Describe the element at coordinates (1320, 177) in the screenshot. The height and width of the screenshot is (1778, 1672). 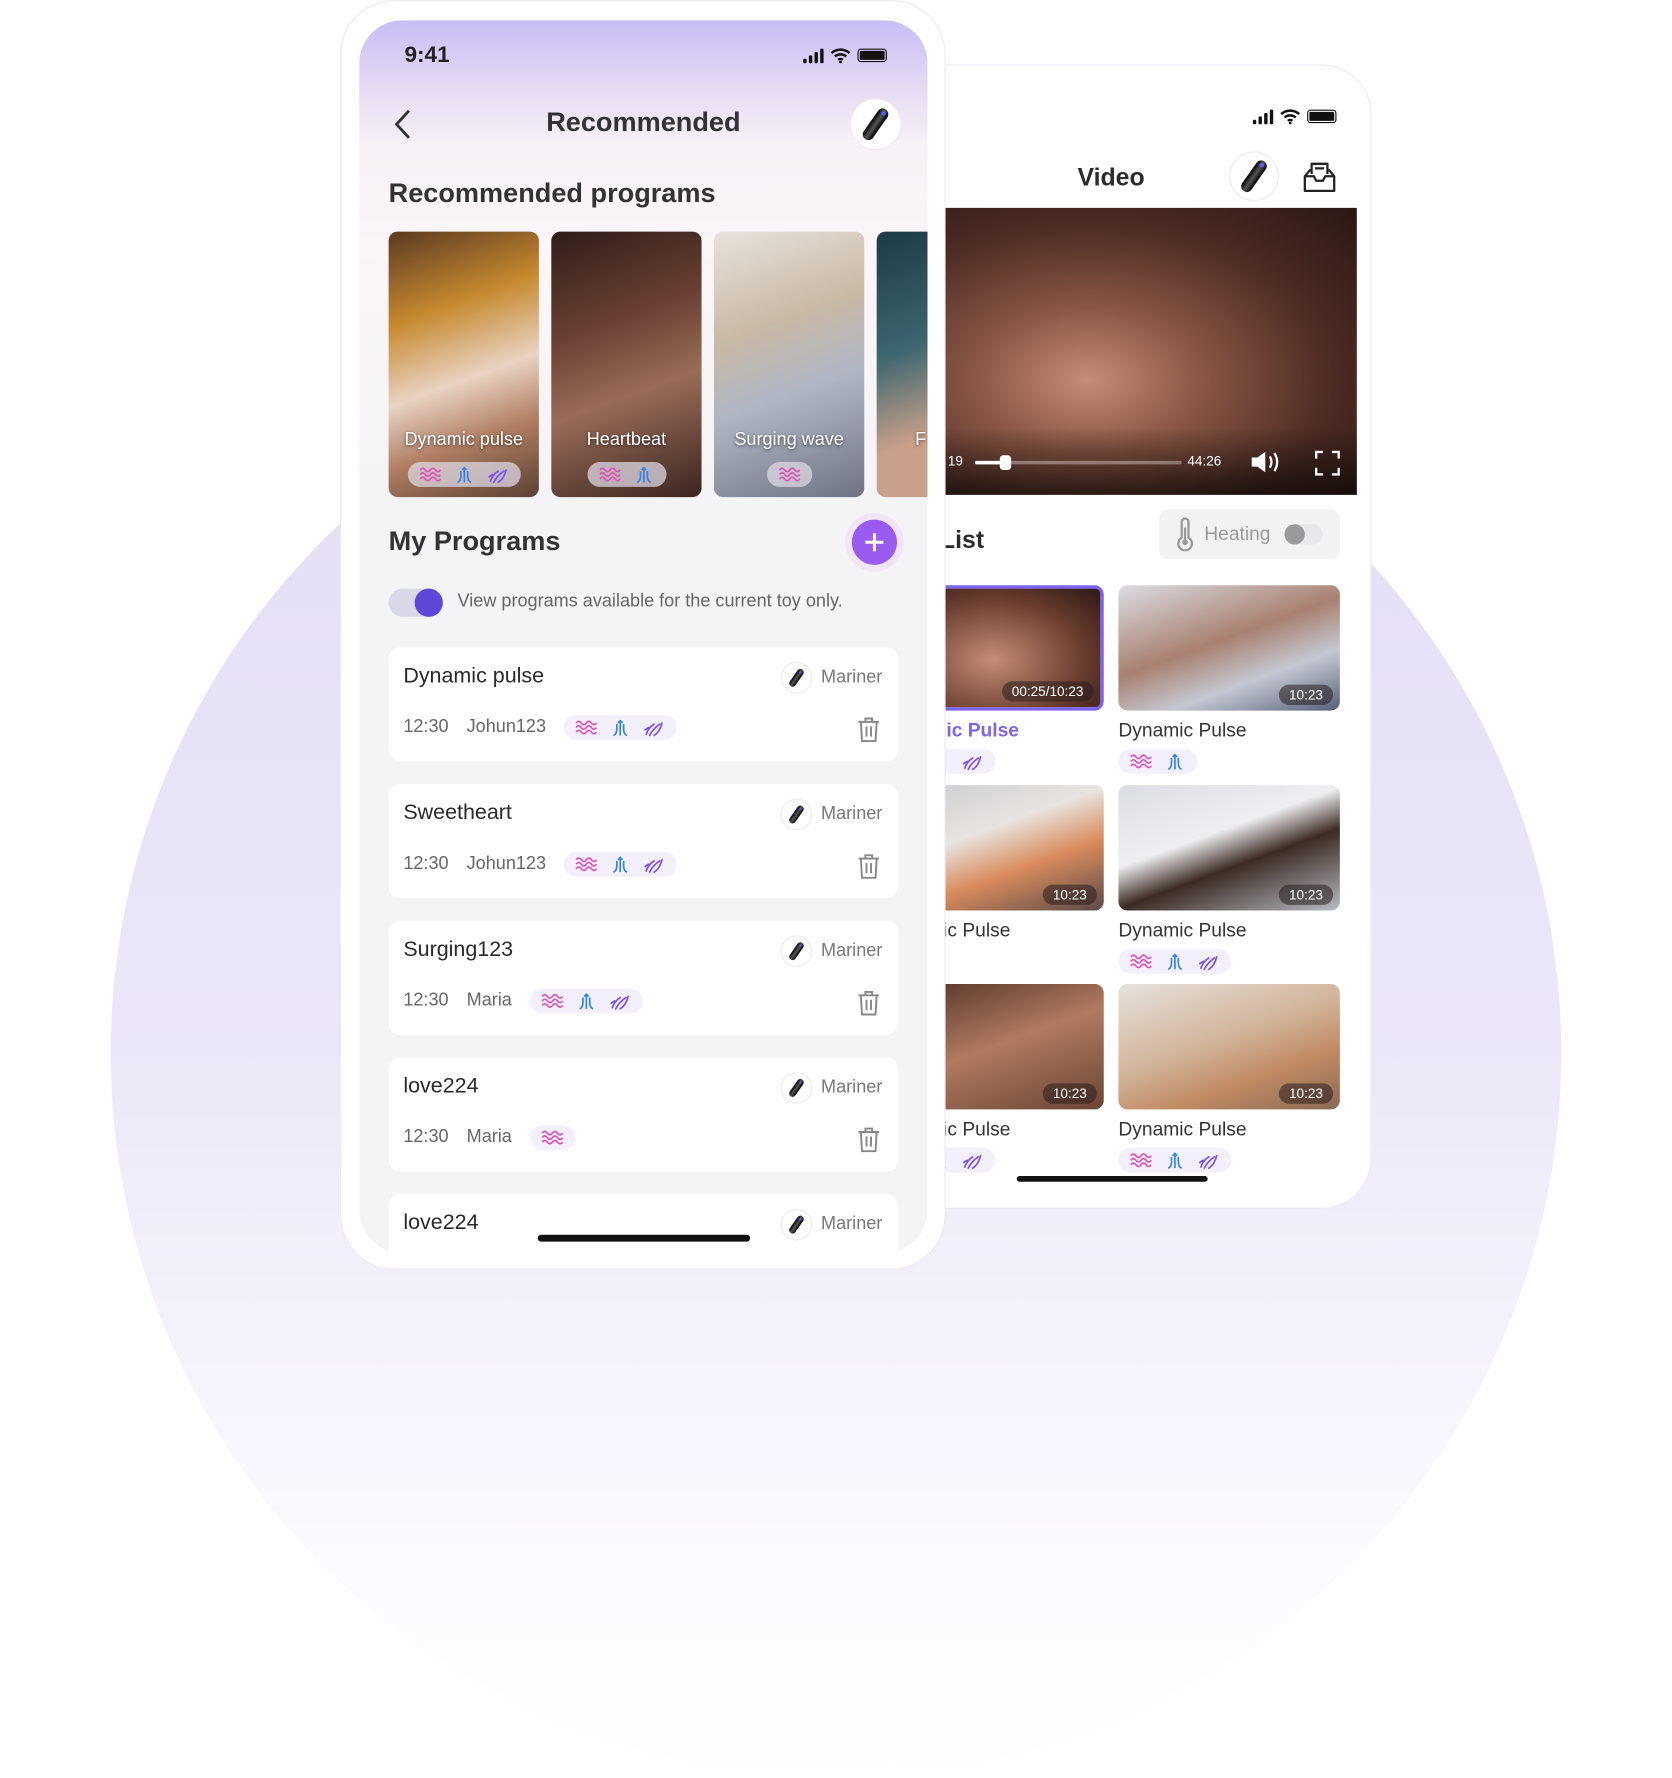
I see `mailbox-icon` at that location.